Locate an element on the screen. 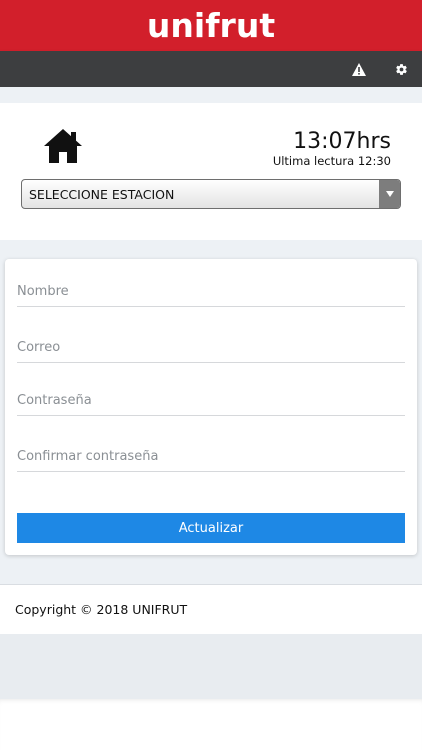 Image resolution: width=422 pixels, height=750 pixels. spacer-top is located at coordinates (211, 95).